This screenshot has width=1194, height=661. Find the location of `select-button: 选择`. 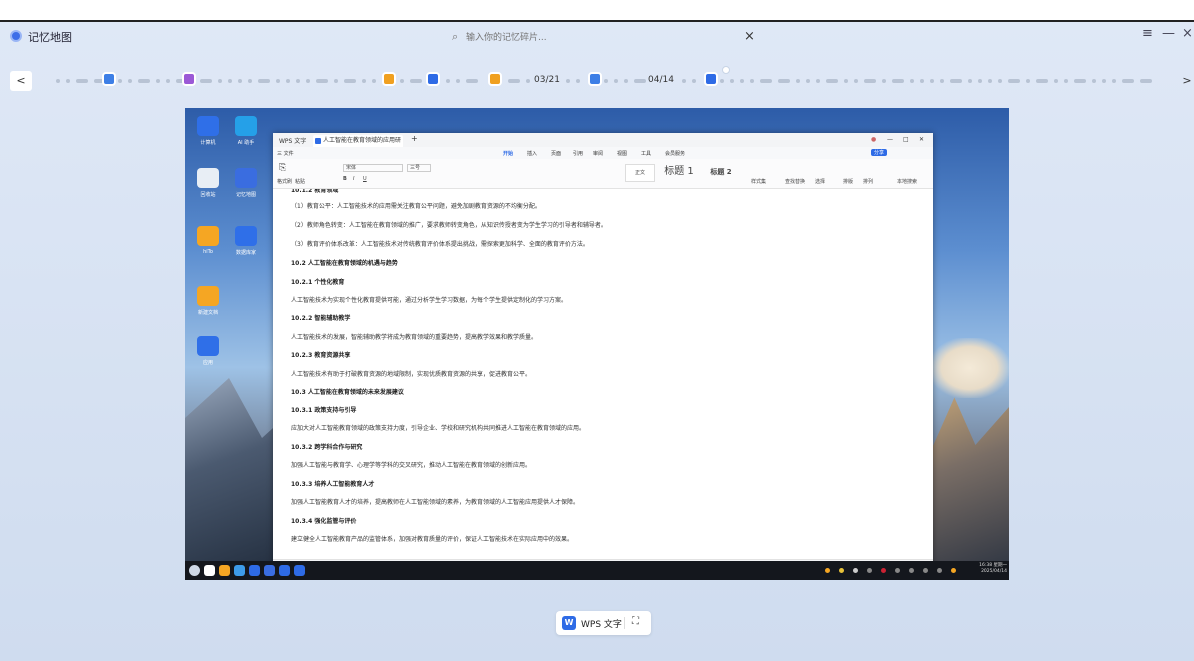

select-button: 选择 is located at coordinates (820, 181).